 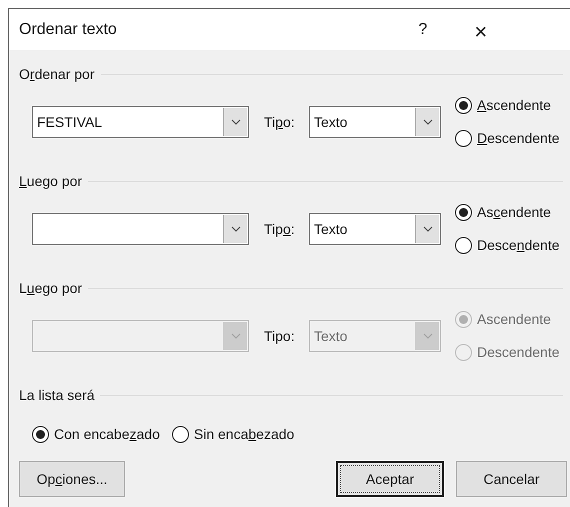 I want to click on group-heading: La lista será, so click(x=56, y=395).